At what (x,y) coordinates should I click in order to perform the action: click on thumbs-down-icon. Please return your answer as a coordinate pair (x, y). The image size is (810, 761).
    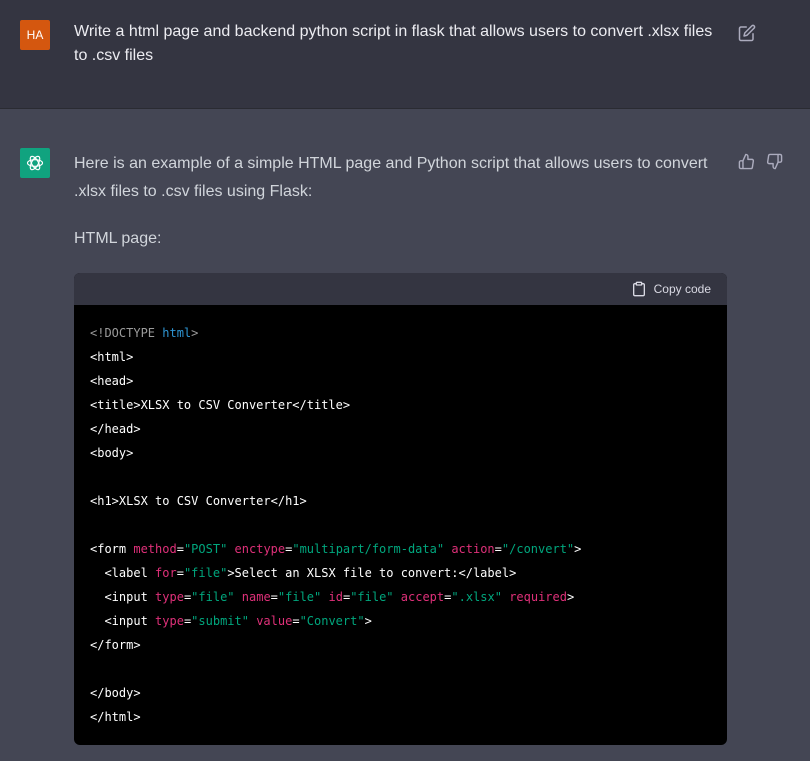
    Looking at the image, I should click on (774, 161).